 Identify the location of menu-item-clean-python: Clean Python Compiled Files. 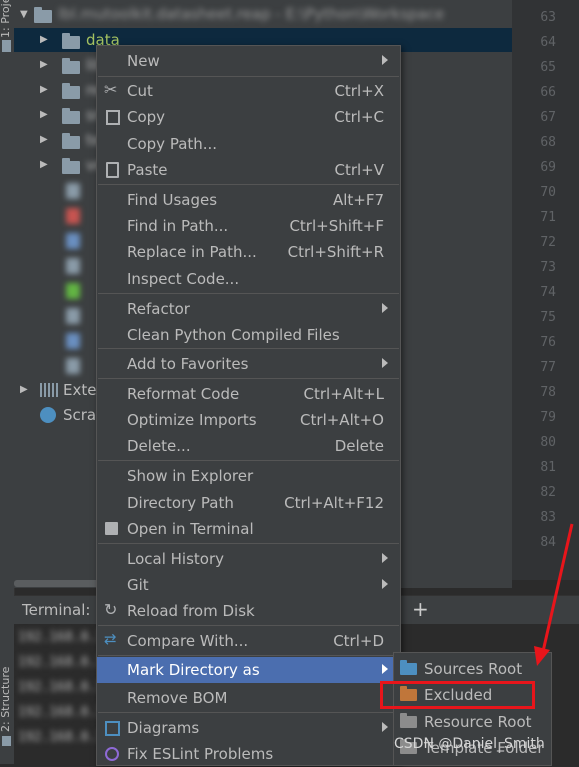
(248, 335).